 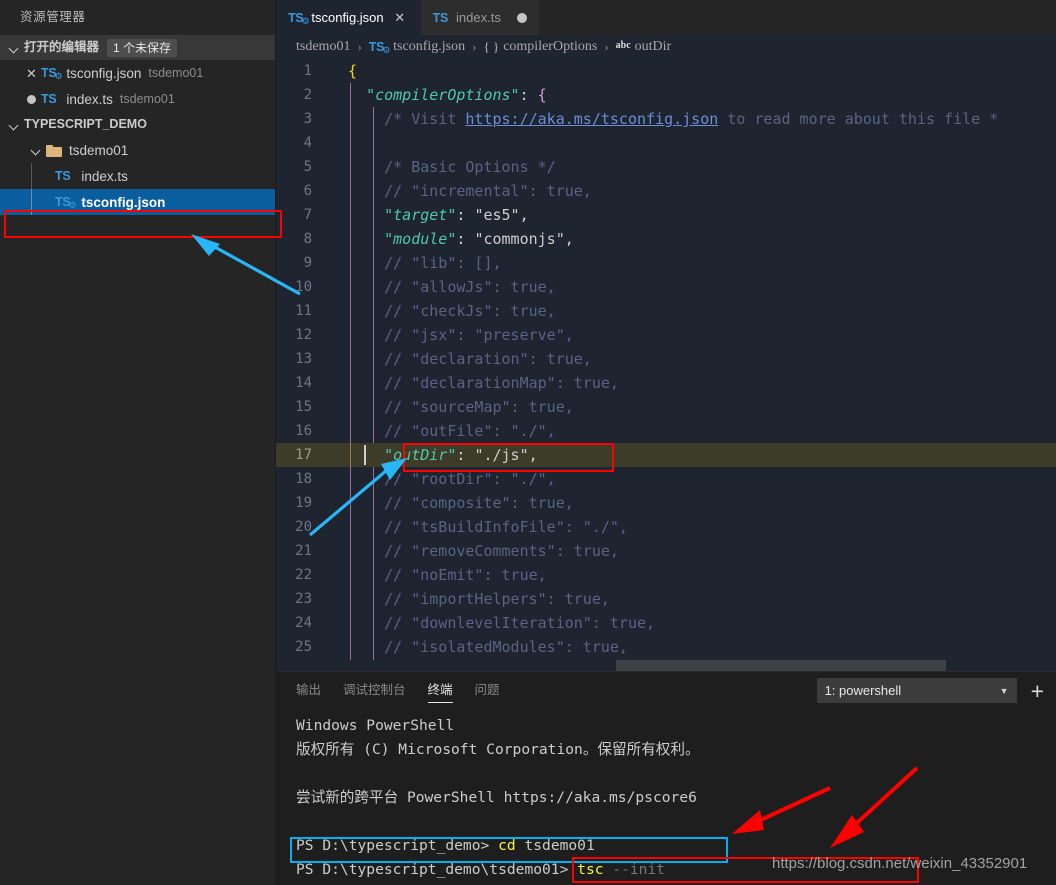 What do you see at coordinates (104, 73) in the screenshot?
I see `open-editor-name: tsconfig.json` at bounding box center [104, 73].